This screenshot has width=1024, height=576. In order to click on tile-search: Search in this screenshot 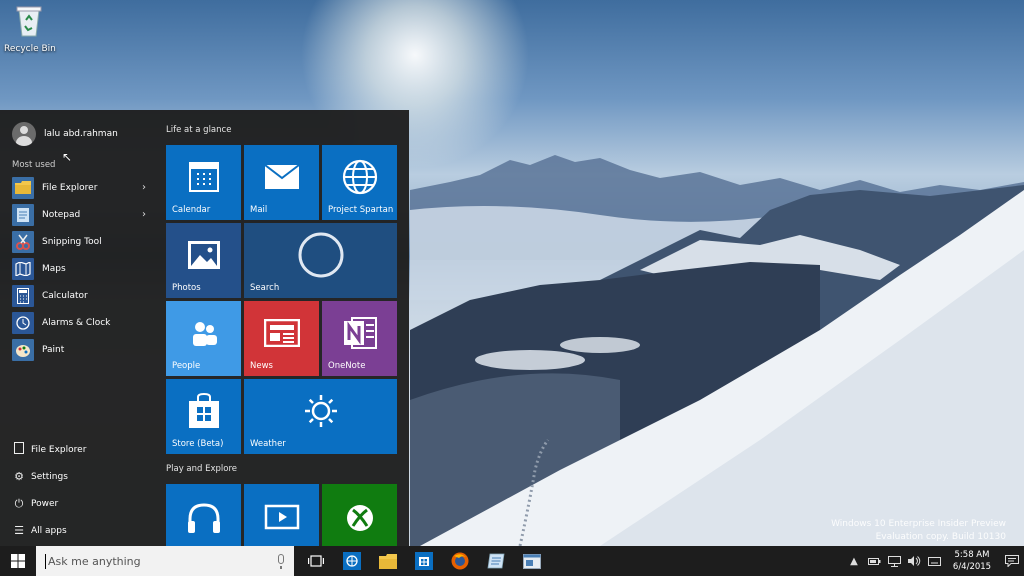, I will do `click(320, 260)`.